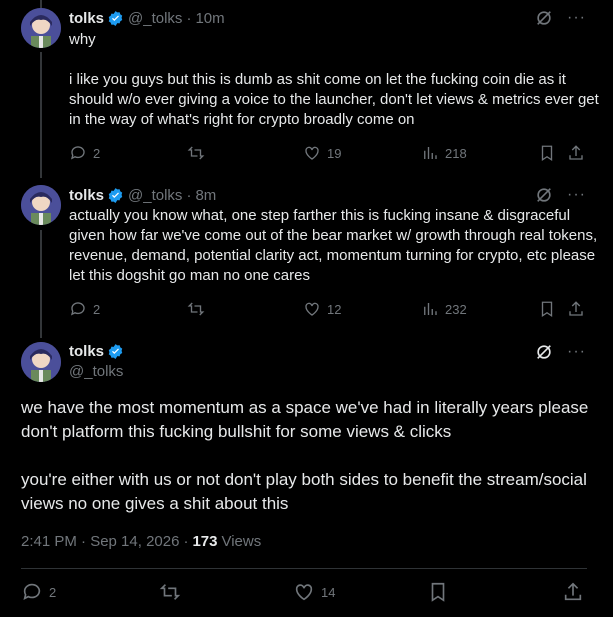  I want to click on like-count: 19, so click(334, 153).